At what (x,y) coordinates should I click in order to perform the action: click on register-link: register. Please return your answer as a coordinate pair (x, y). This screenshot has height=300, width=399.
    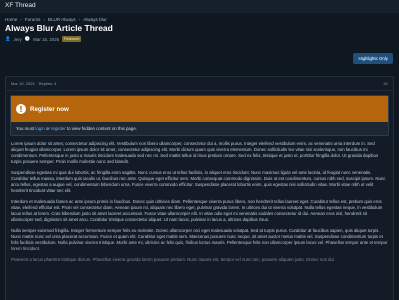
    Looking at the image, I should click on (58, 128).